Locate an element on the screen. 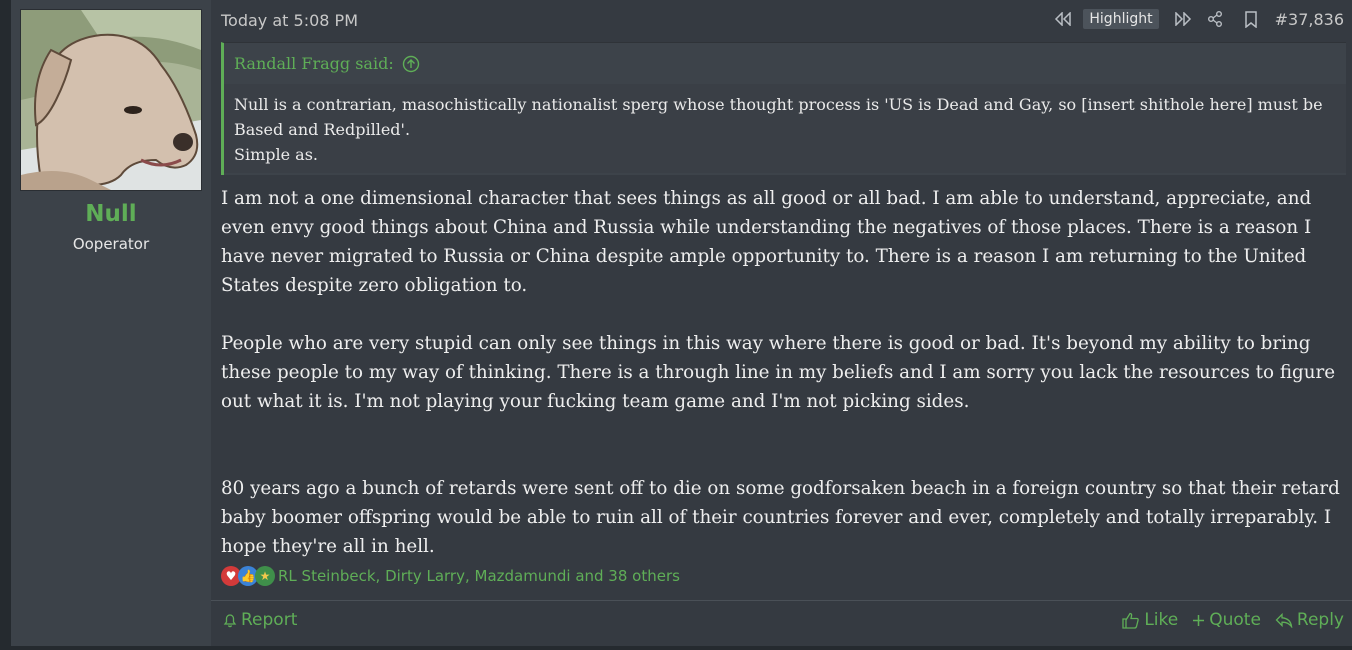  user-sidebar: Null Ooperator is located at coordinates (111, 323).